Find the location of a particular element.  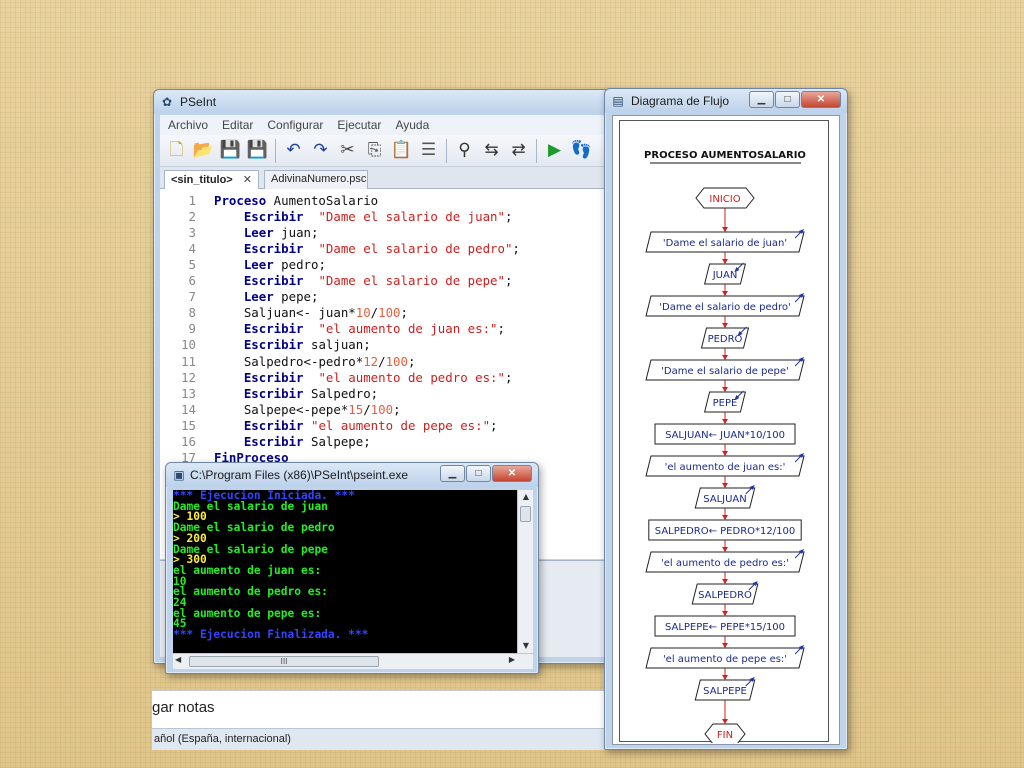

console-line: *** Ejecucion Finalizada. *** is located at coordinates (271, 635).